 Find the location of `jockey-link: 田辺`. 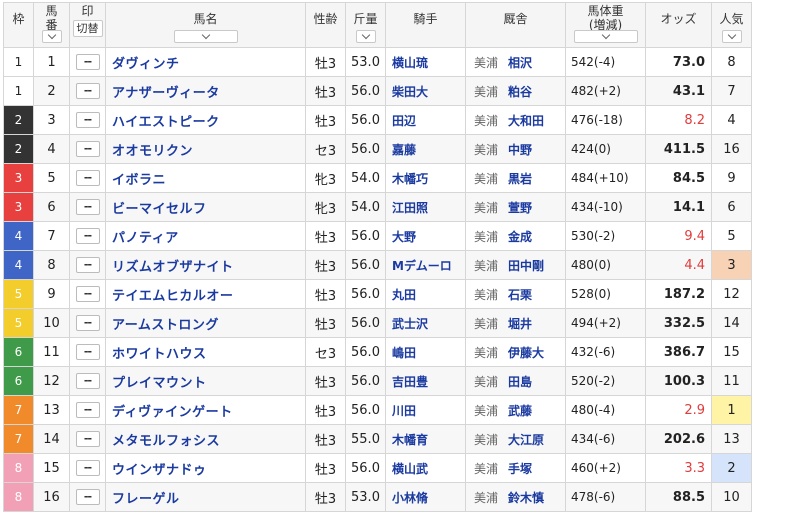

jockey-link: 田辺 is located at coordinates (404, 121).